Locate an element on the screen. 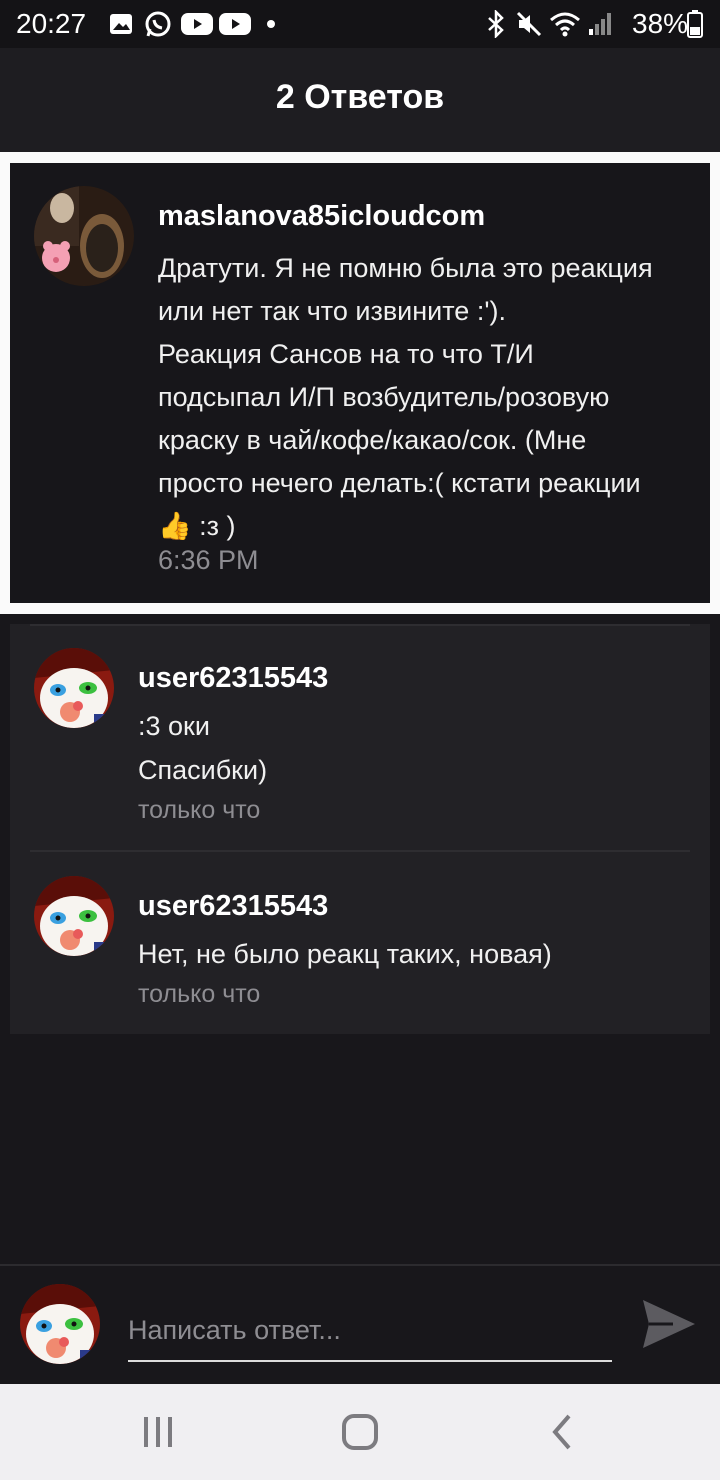 The height and width of the screenshot is (1480, 720). home-icon is located at coordinates (360, 1432).